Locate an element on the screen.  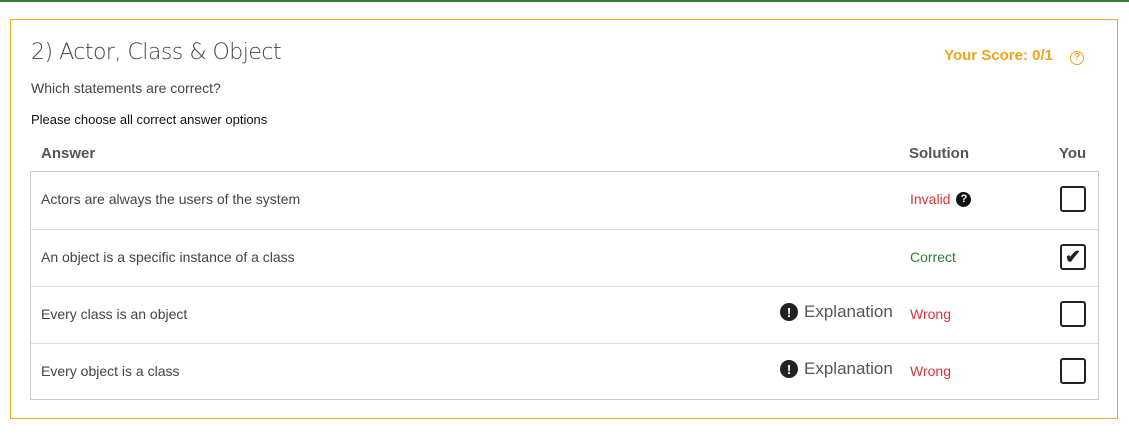
solution-label: Correct is located at coordinates (933, 257).